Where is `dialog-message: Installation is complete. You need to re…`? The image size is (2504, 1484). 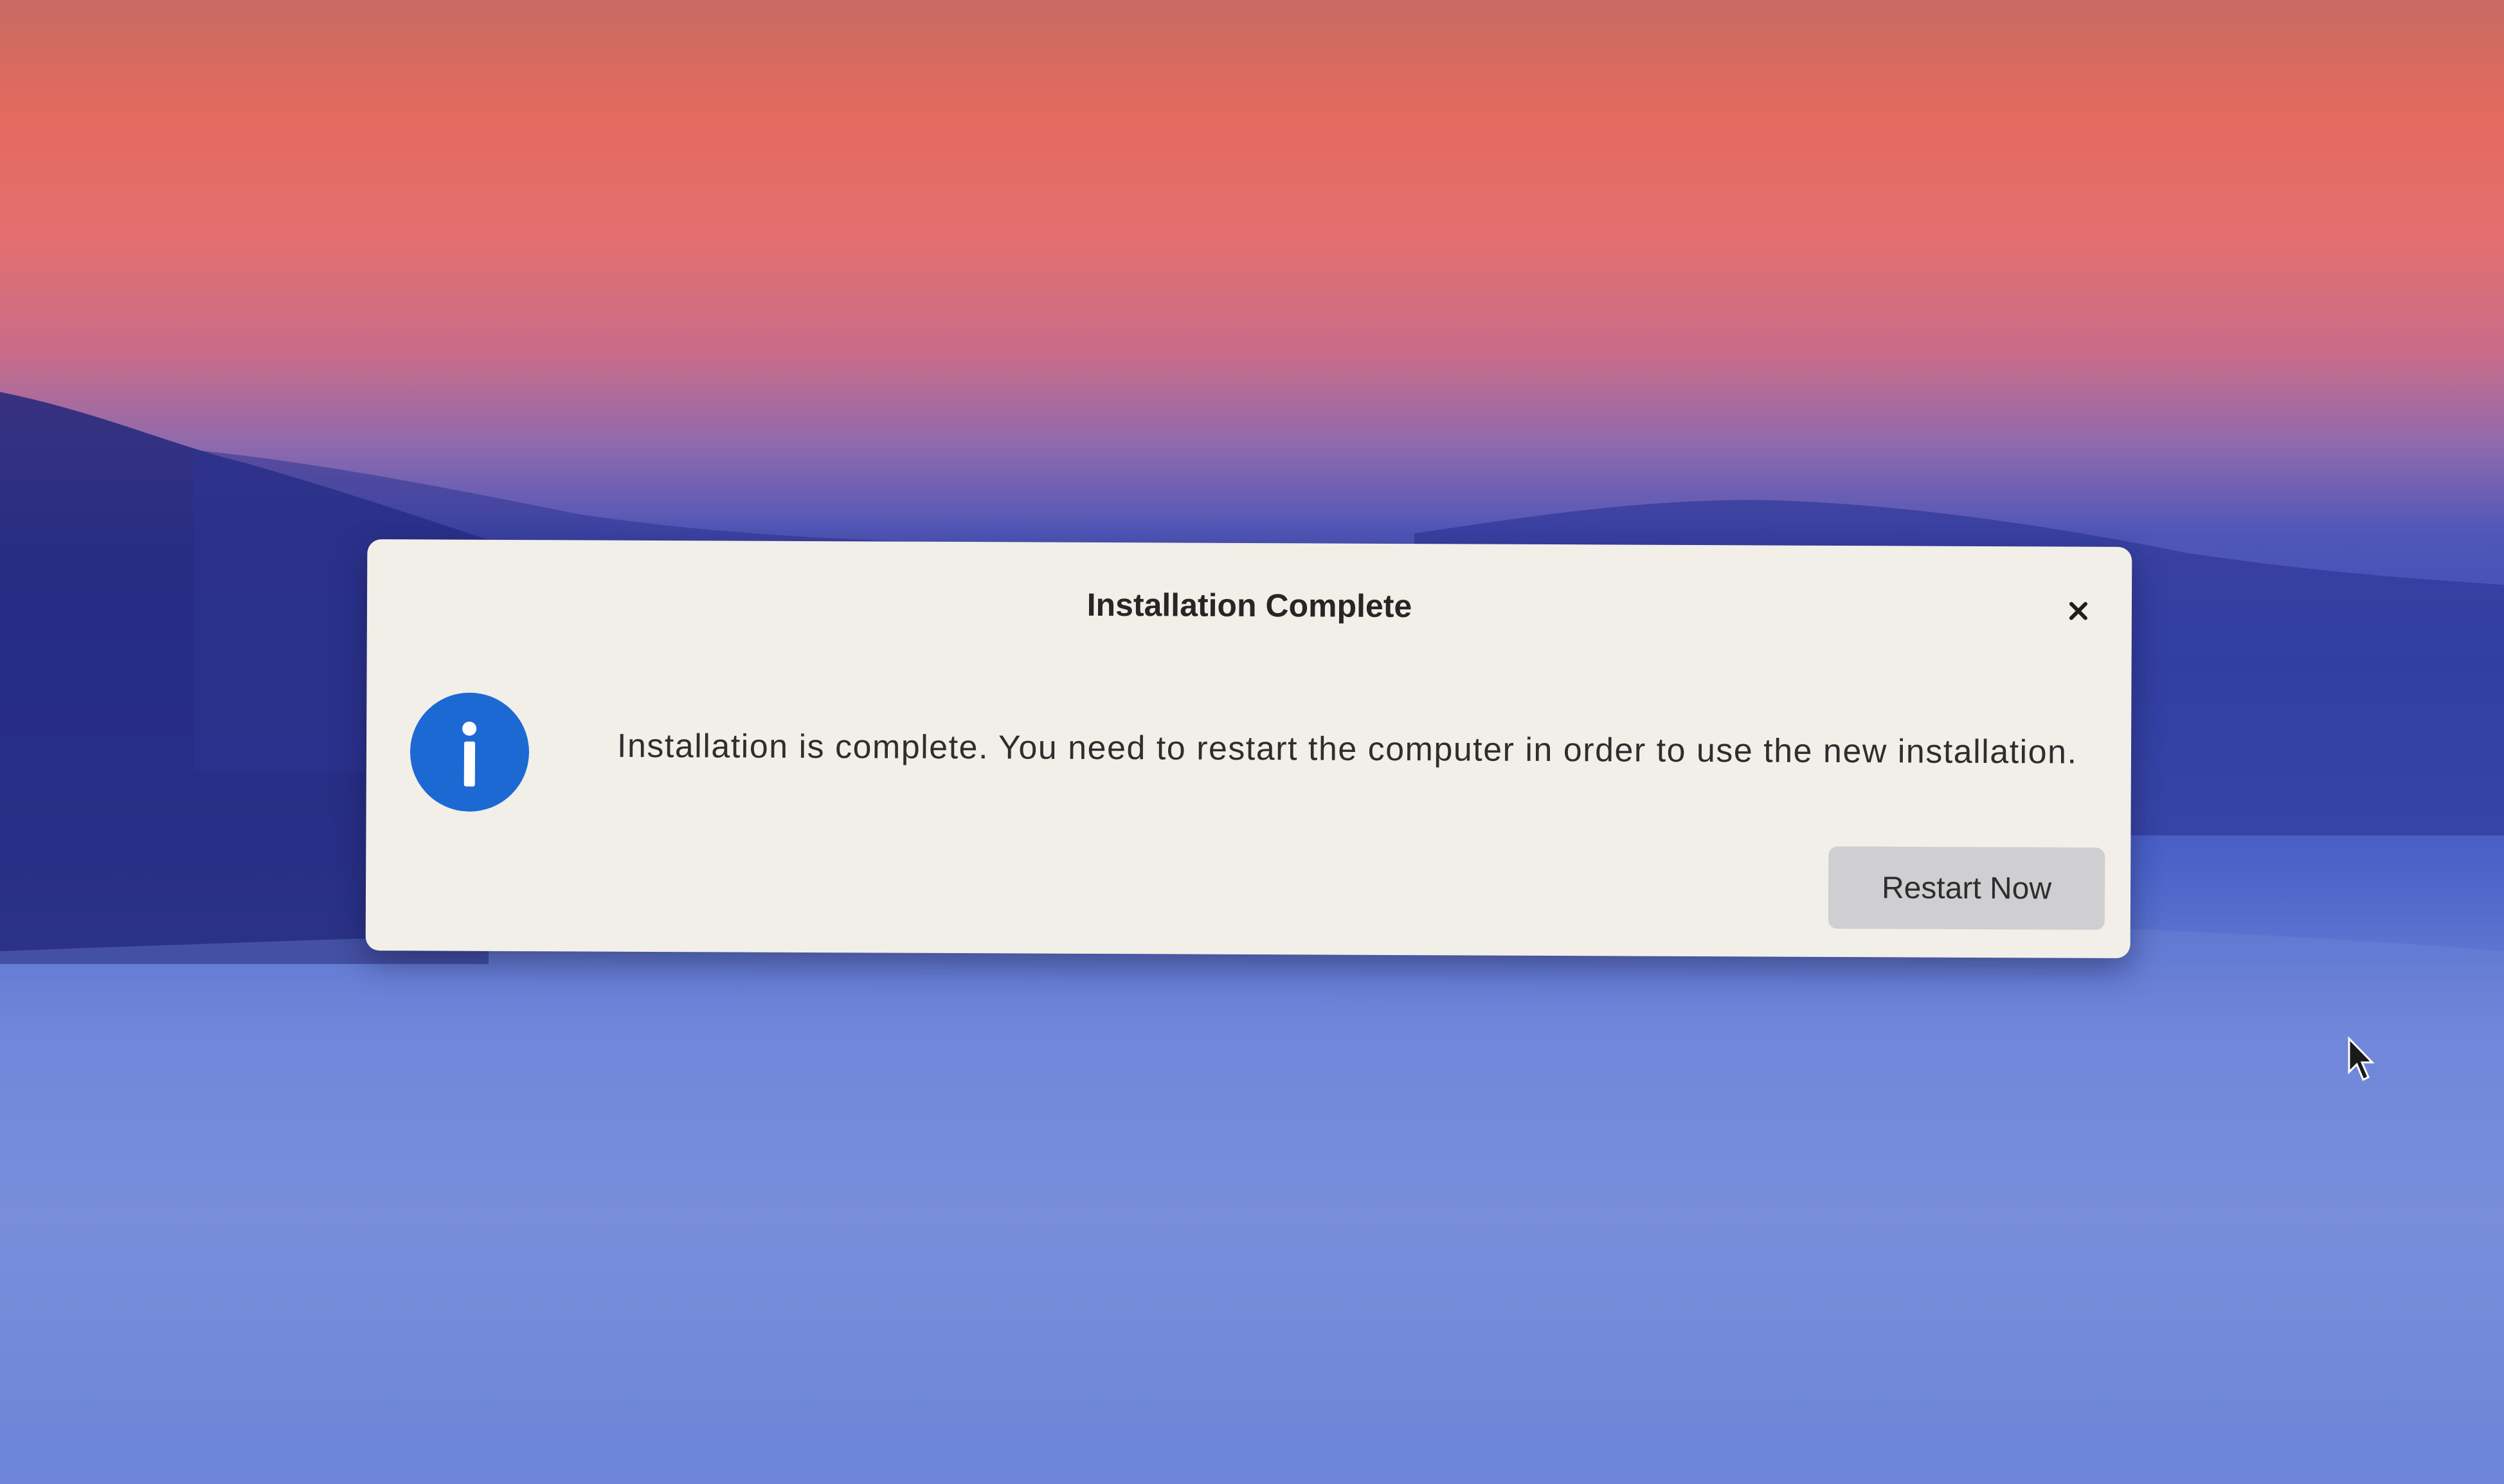
dialog-message: Installation is complete. You need to re… is located at coordinates (1347, 749).